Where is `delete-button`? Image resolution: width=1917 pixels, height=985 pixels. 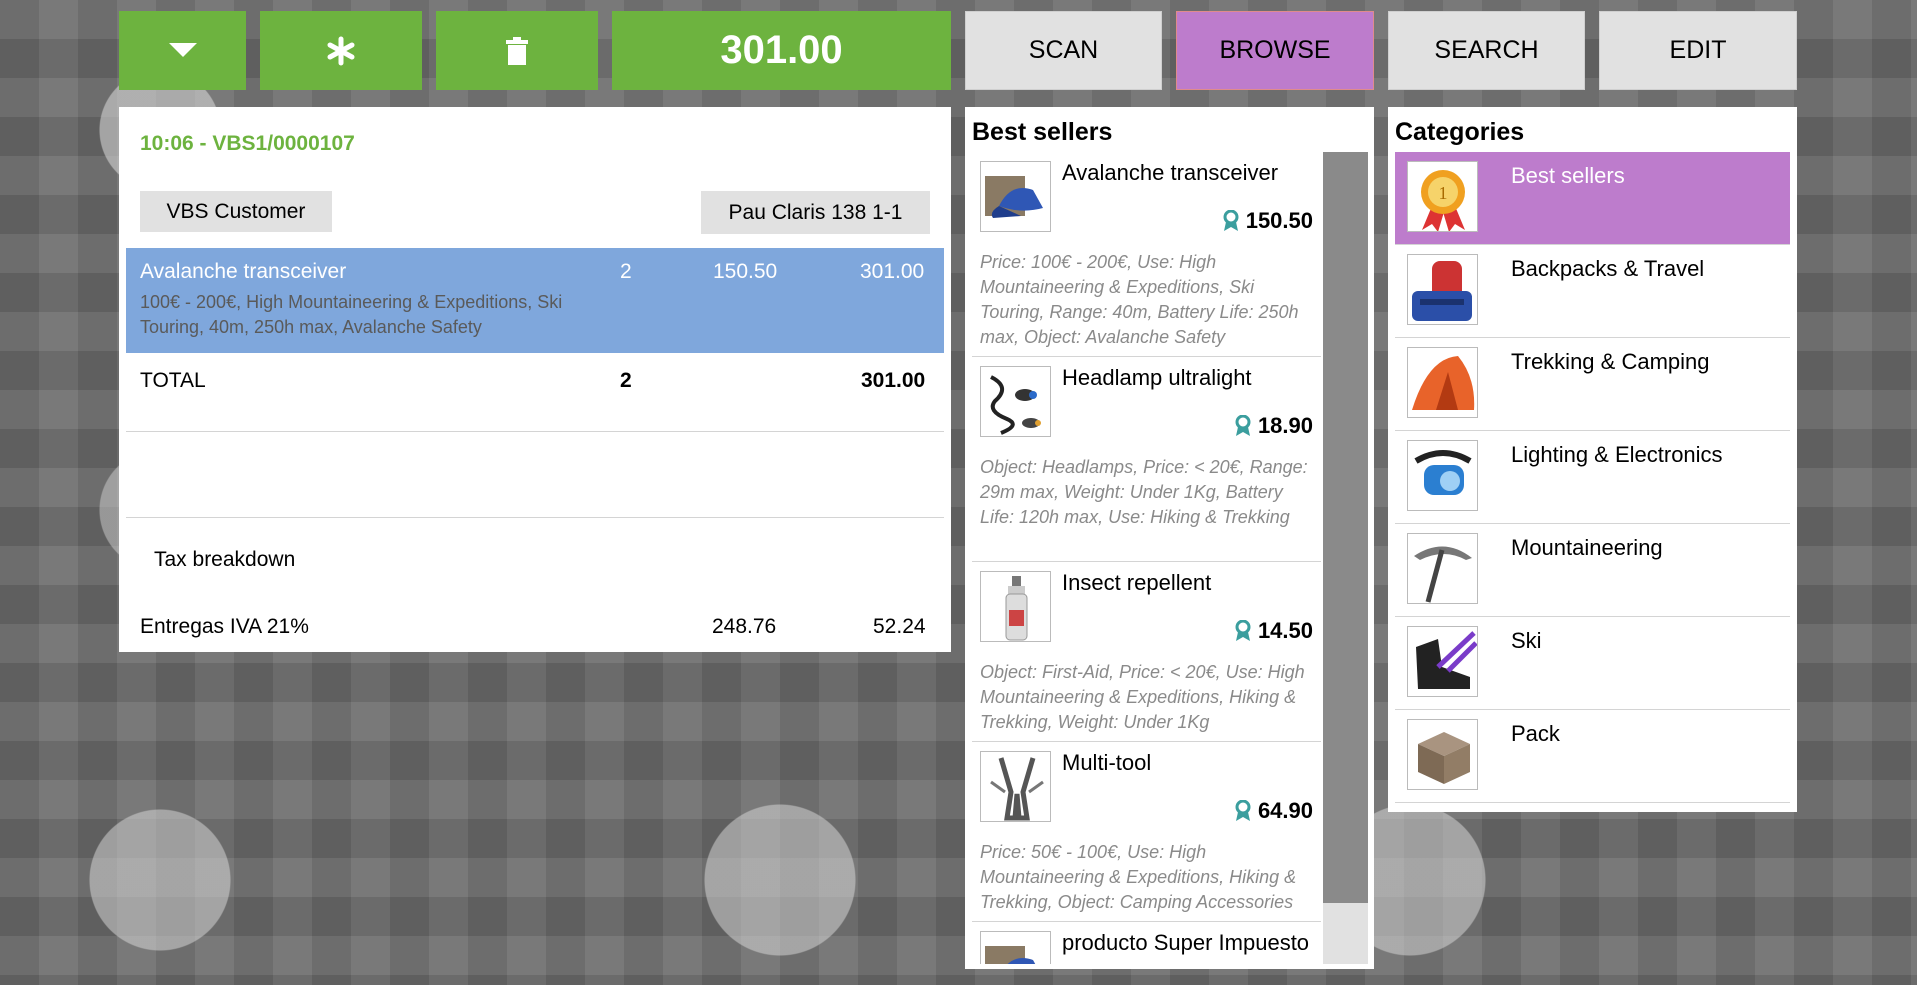 delete-button is located at coordinates (517, 50).